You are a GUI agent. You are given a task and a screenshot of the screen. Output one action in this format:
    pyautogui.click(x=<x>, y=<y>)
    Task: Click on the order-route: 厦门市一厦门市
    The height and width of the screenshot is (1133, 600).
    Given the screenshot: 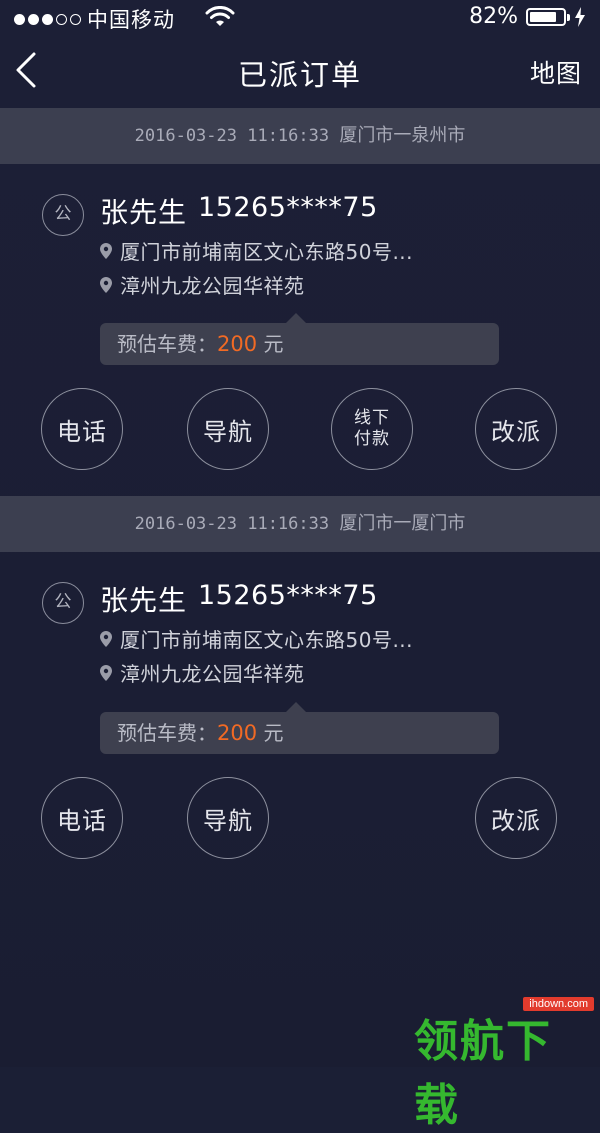 What is the action you would take?
    pyautogui.click(x=402, y=523)
    